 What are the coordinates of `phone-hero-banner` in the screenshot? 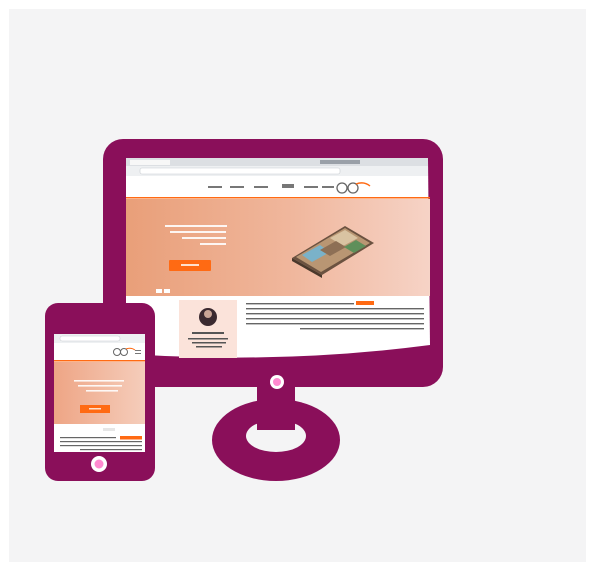 It's located at (99, 393).